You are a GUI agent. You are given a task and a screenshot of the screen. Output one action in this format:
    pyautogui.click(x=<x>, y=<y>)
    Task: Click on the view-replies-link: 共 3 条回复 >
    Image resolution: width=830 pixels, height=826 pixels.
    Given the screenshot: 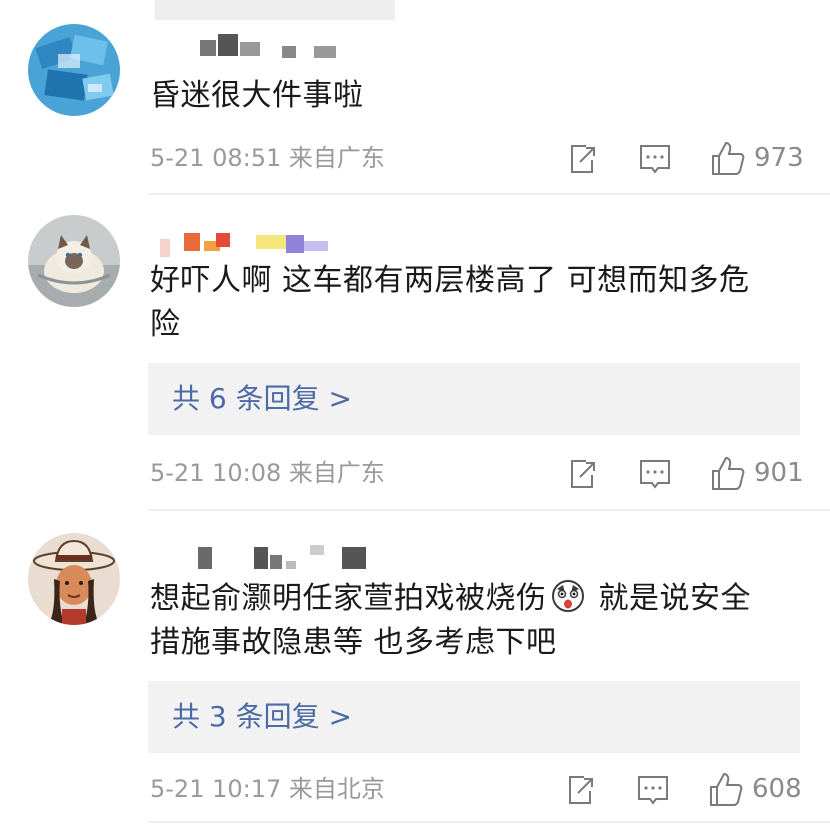 What is the action you would take?
    pyautogui.click(x=262, y=717)
    